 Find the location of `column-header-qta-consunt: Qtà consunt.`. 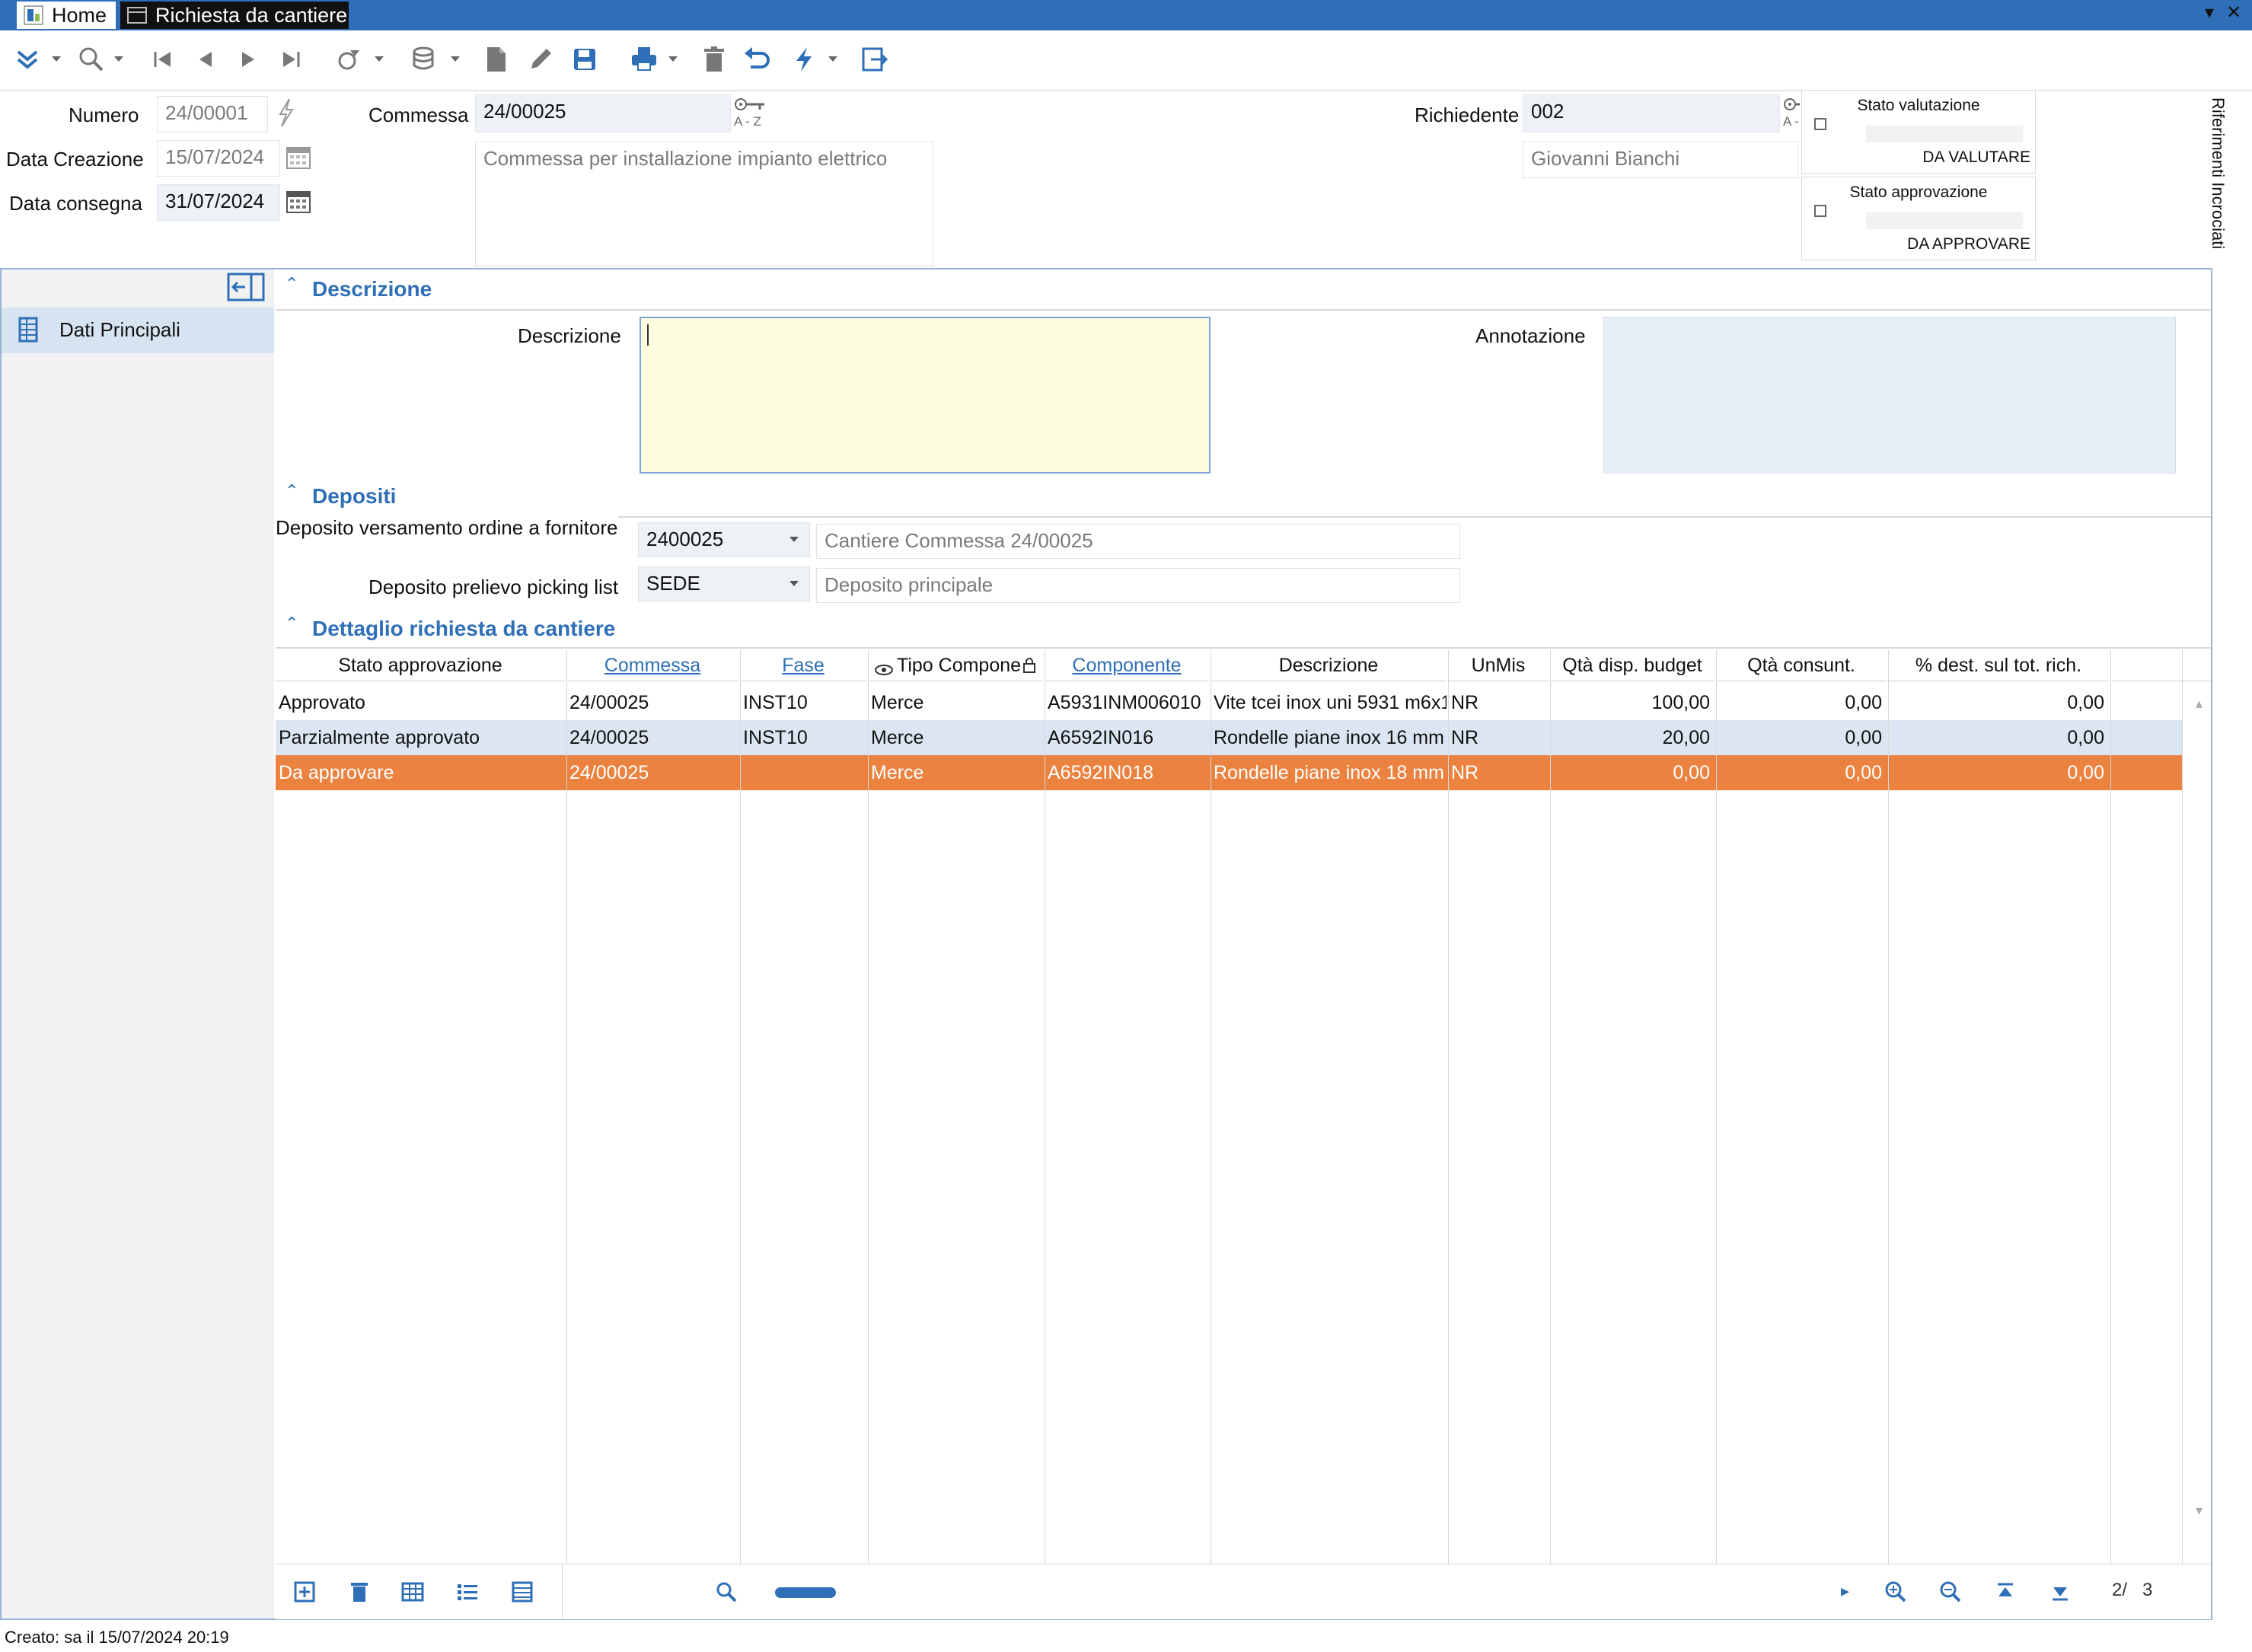

column-header-qta-consunt: Qtà consunt. is located at coordinates (1801, 665).